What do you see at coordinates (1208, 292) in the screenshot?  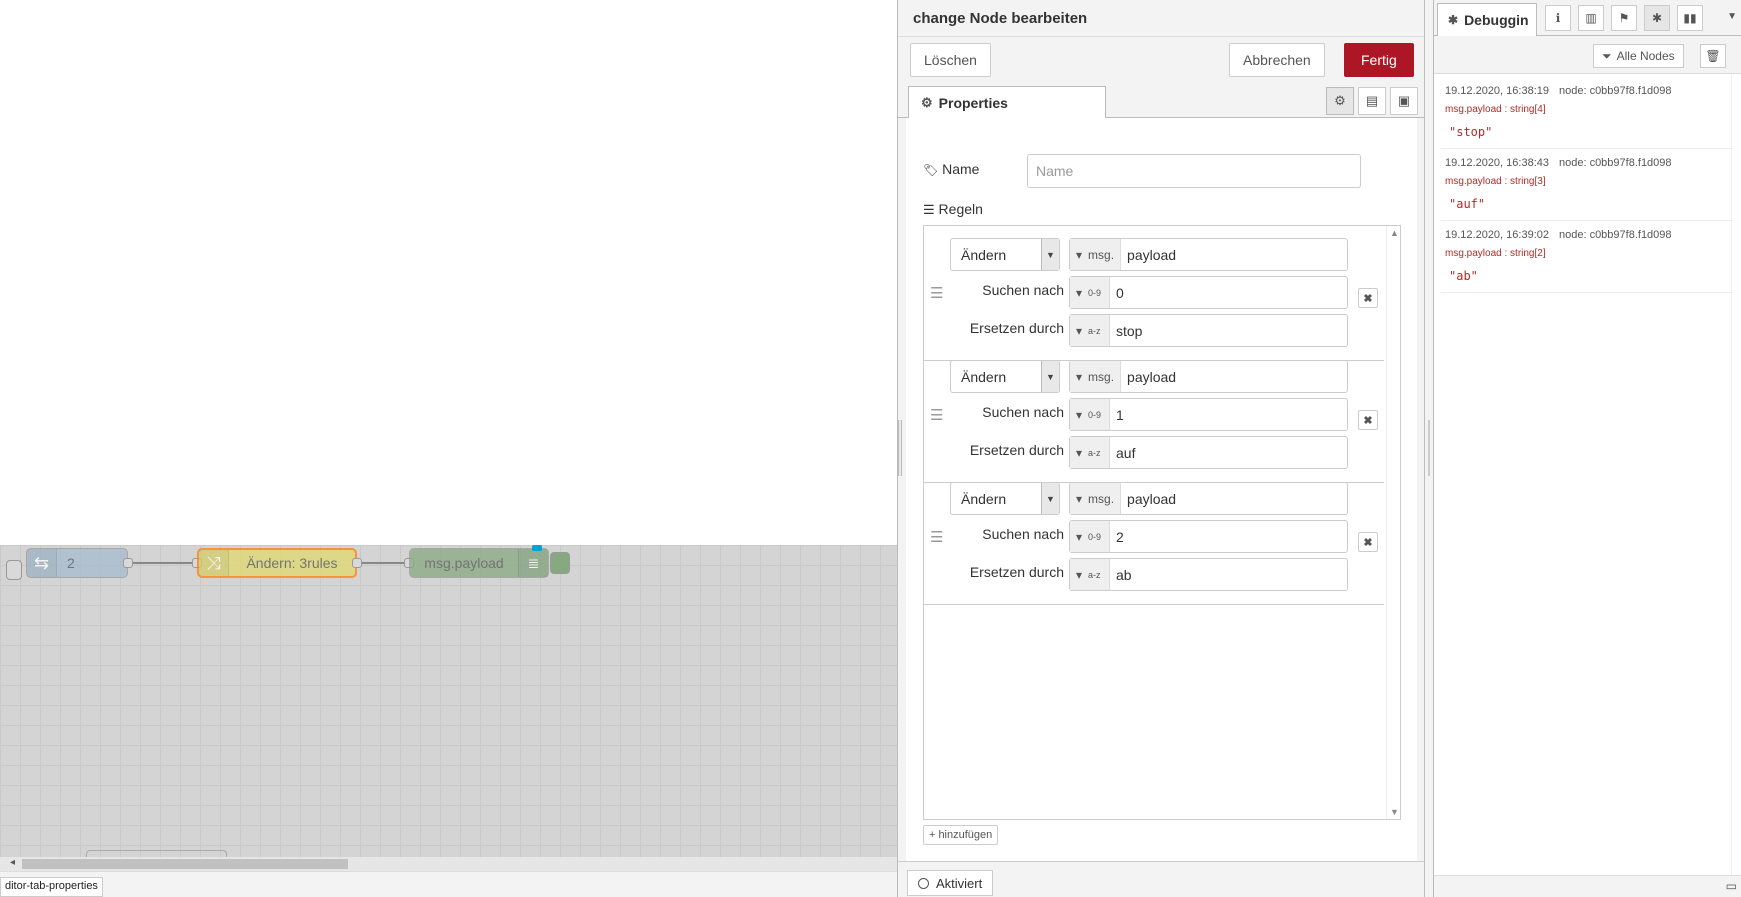 I see `rule-search-input: ▾ 0-9 0` at bounding box center [1208, 292].